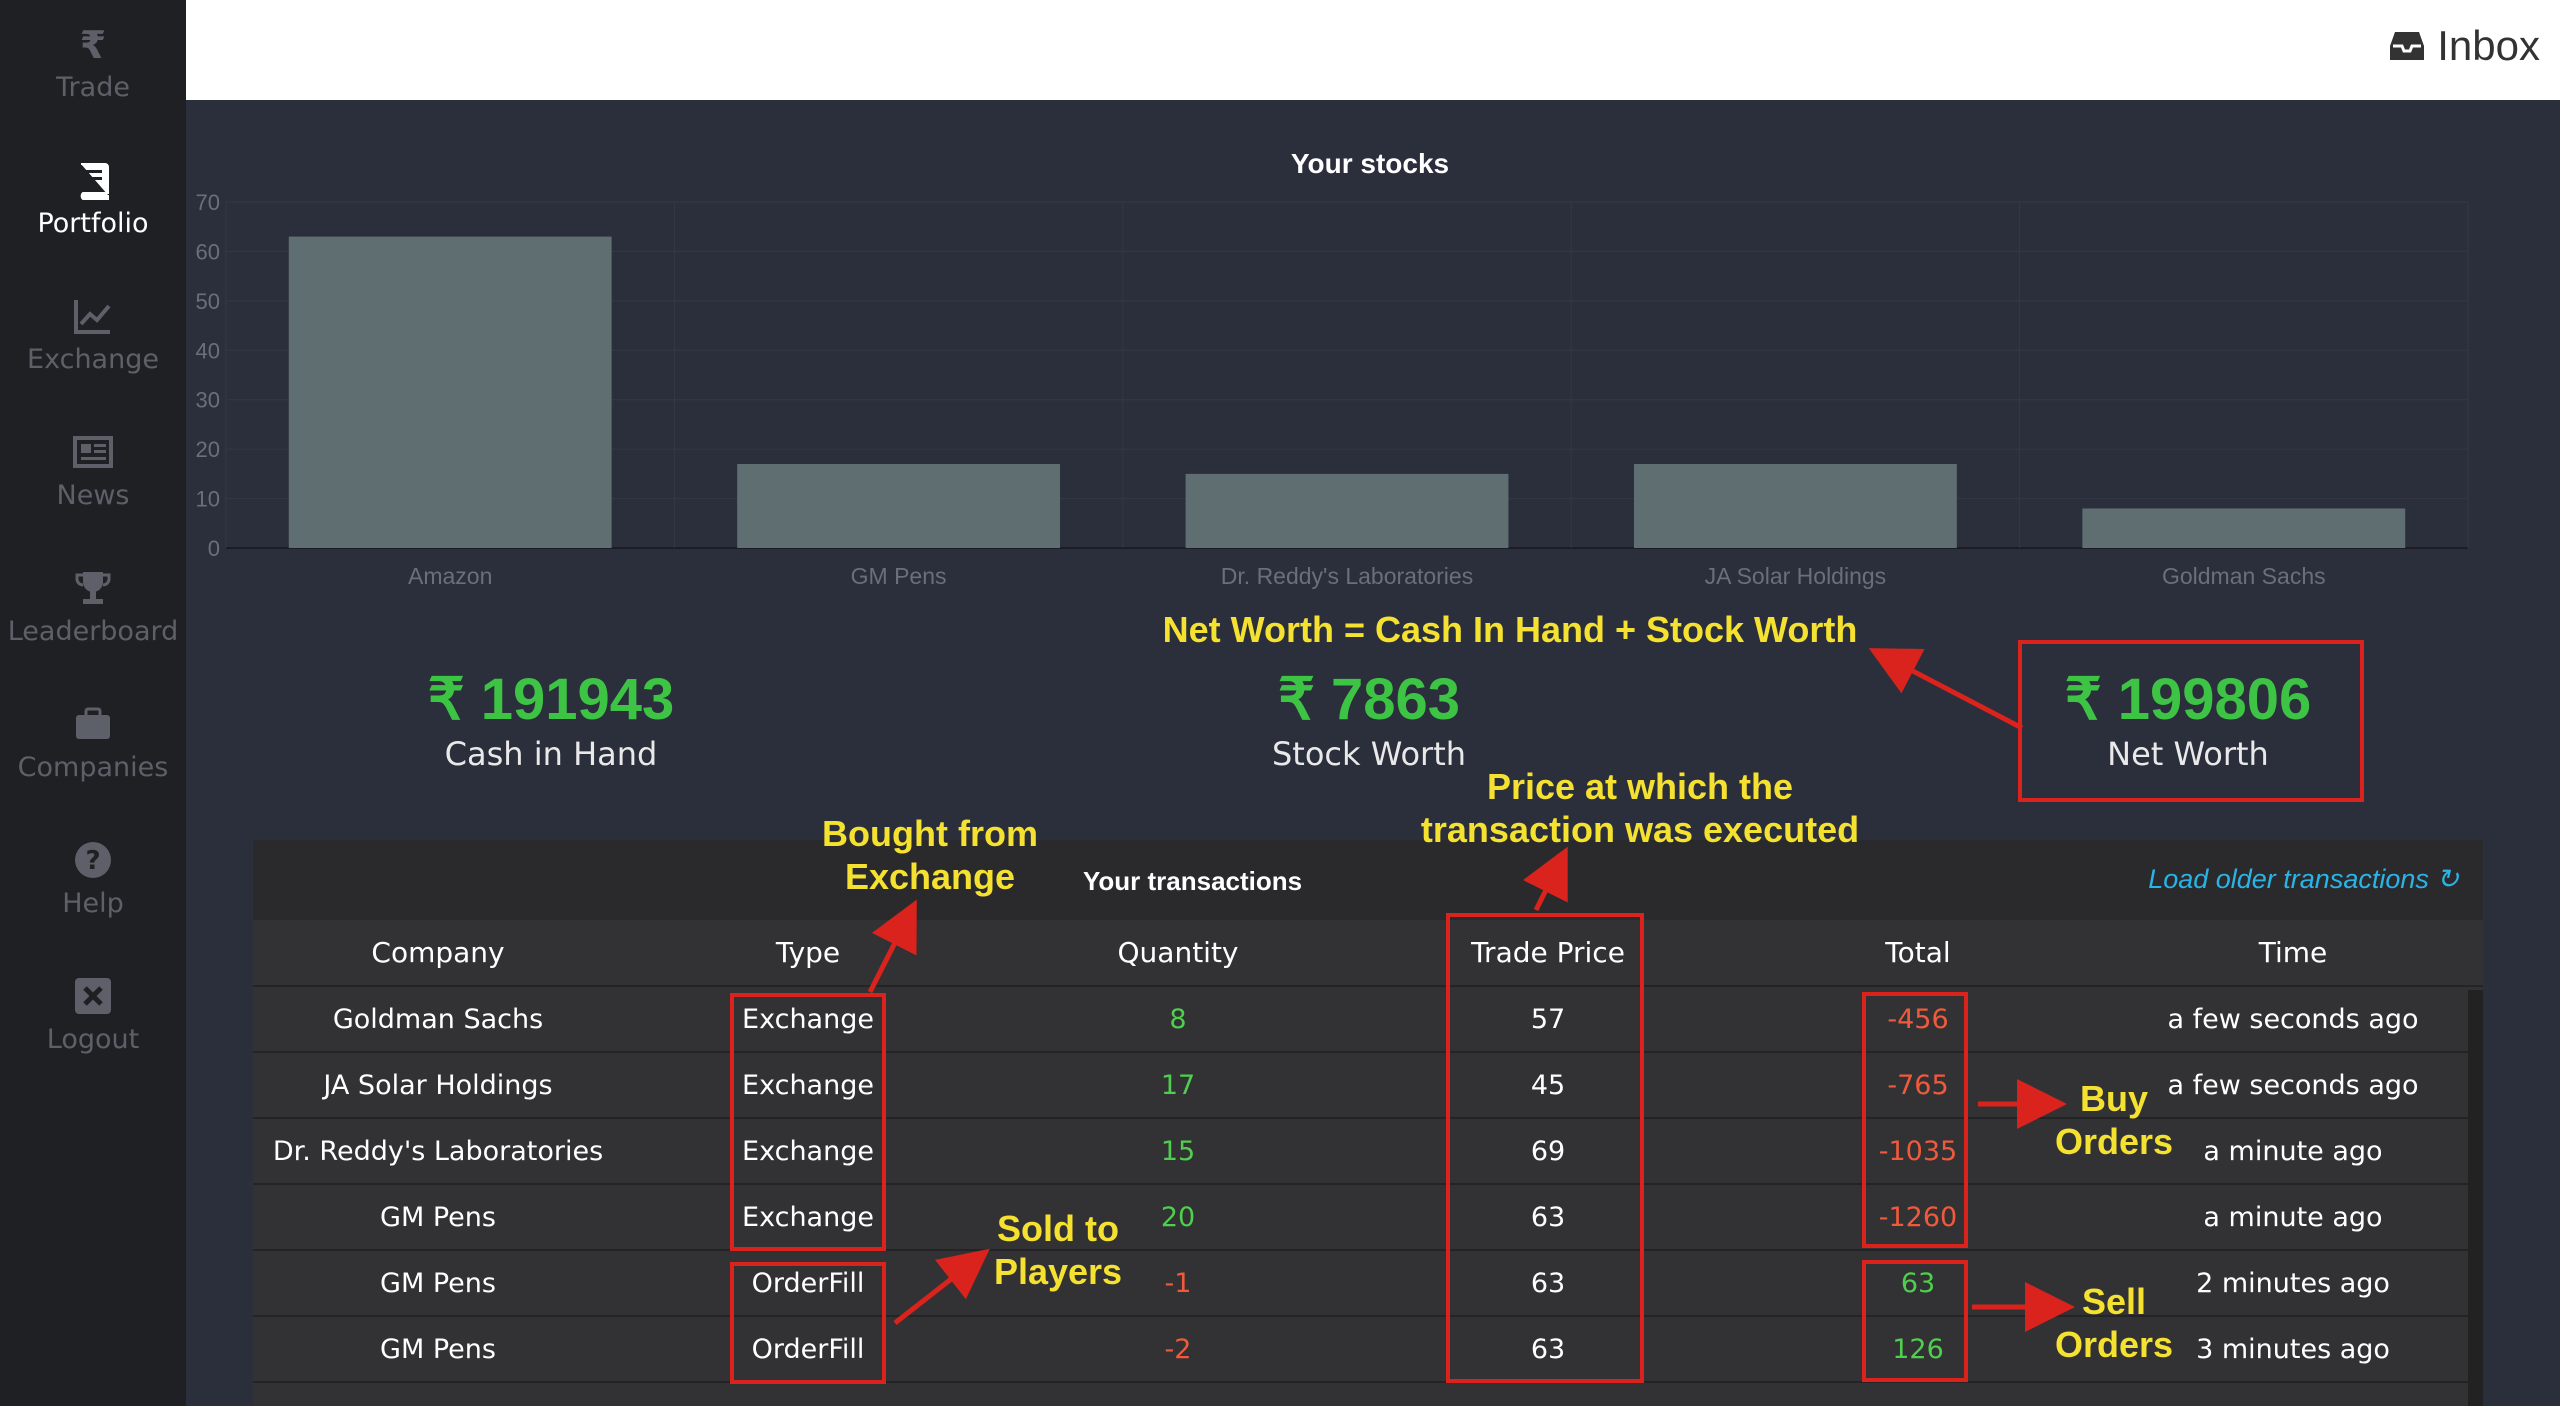 Image resolution: width=2560 pixels, height=1406 pixels. I want to click on annotation-line: transaction was executed, so click(1640, 830).